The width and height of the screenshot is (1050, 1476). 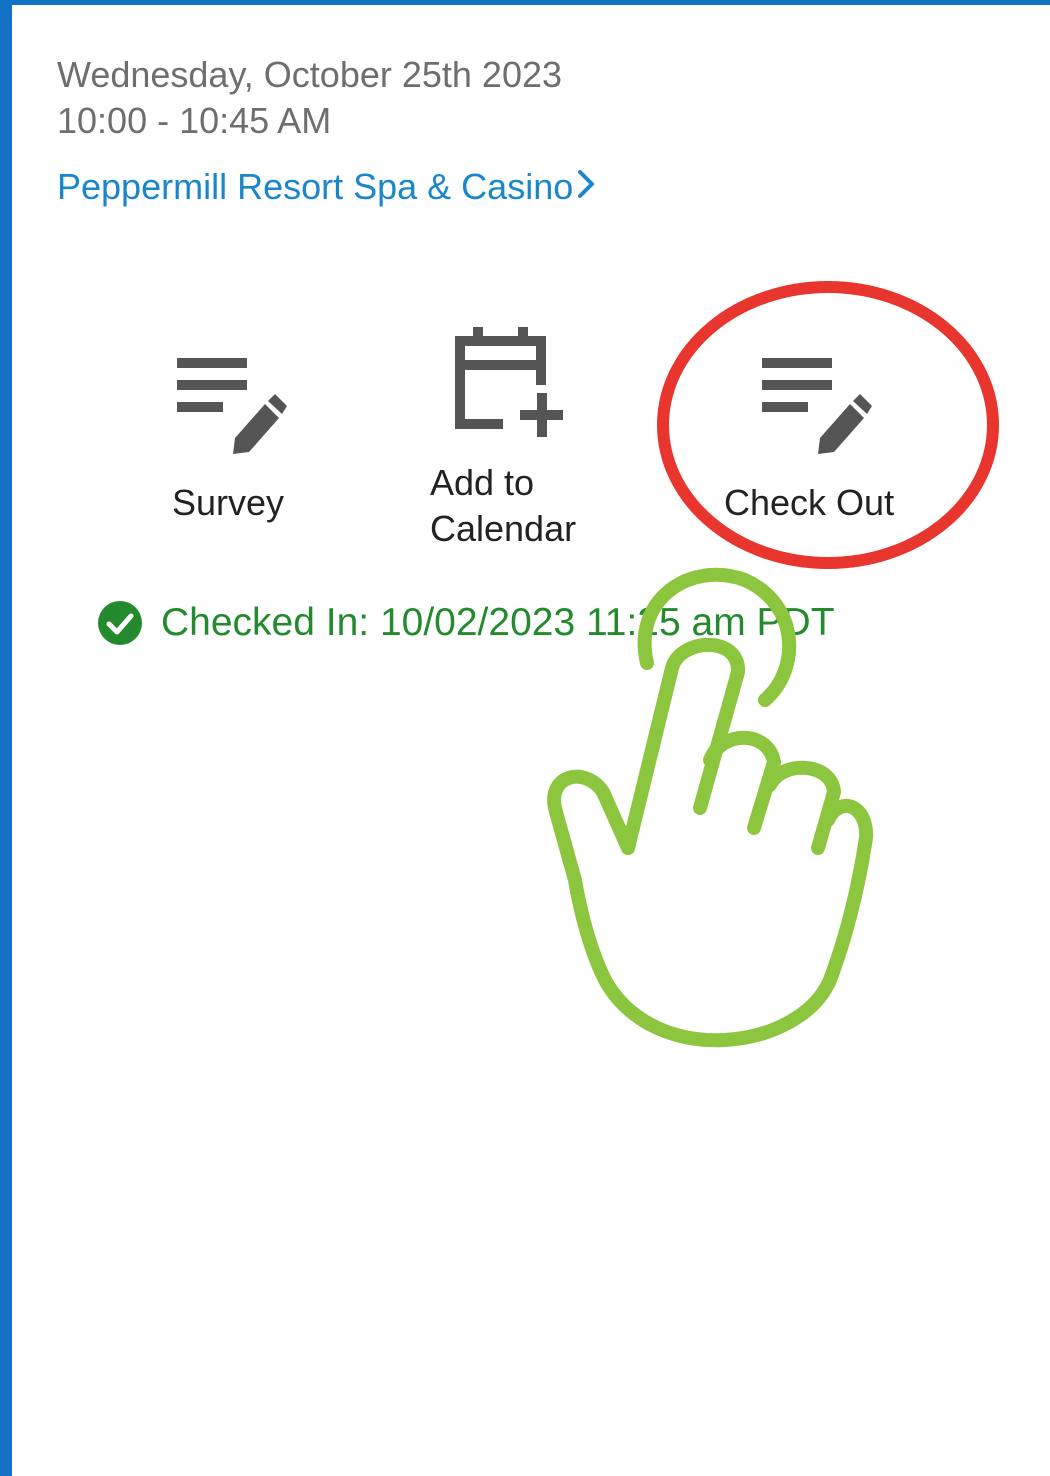 I want to click on event-time: 10:00 - 10:45 AM, so click(x=194, y=120).